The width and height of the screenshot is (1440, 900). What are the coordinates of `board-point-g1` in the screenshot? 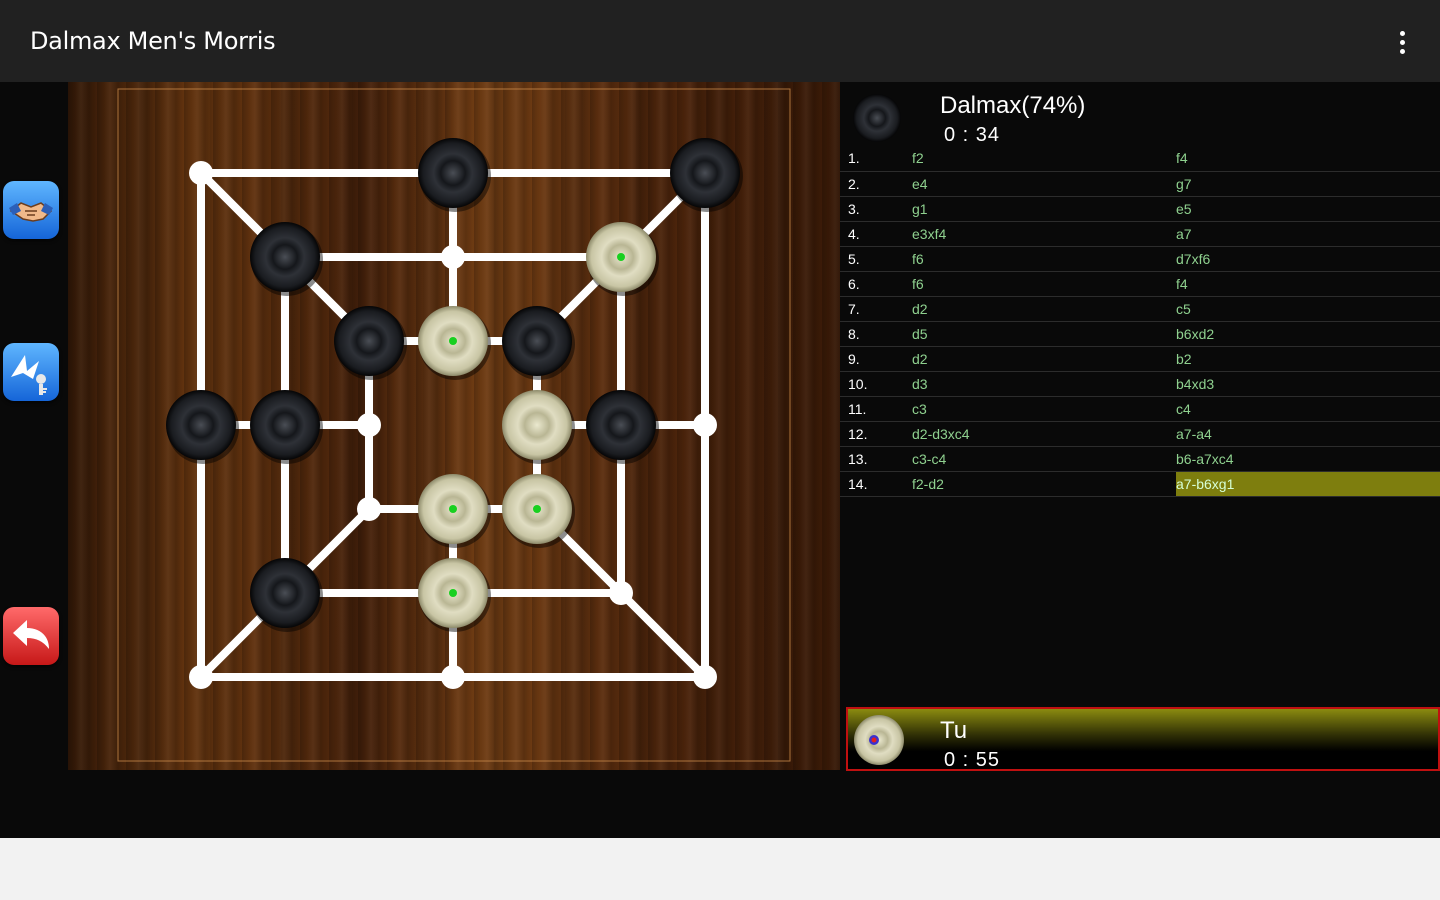 It's located at (705, 677).